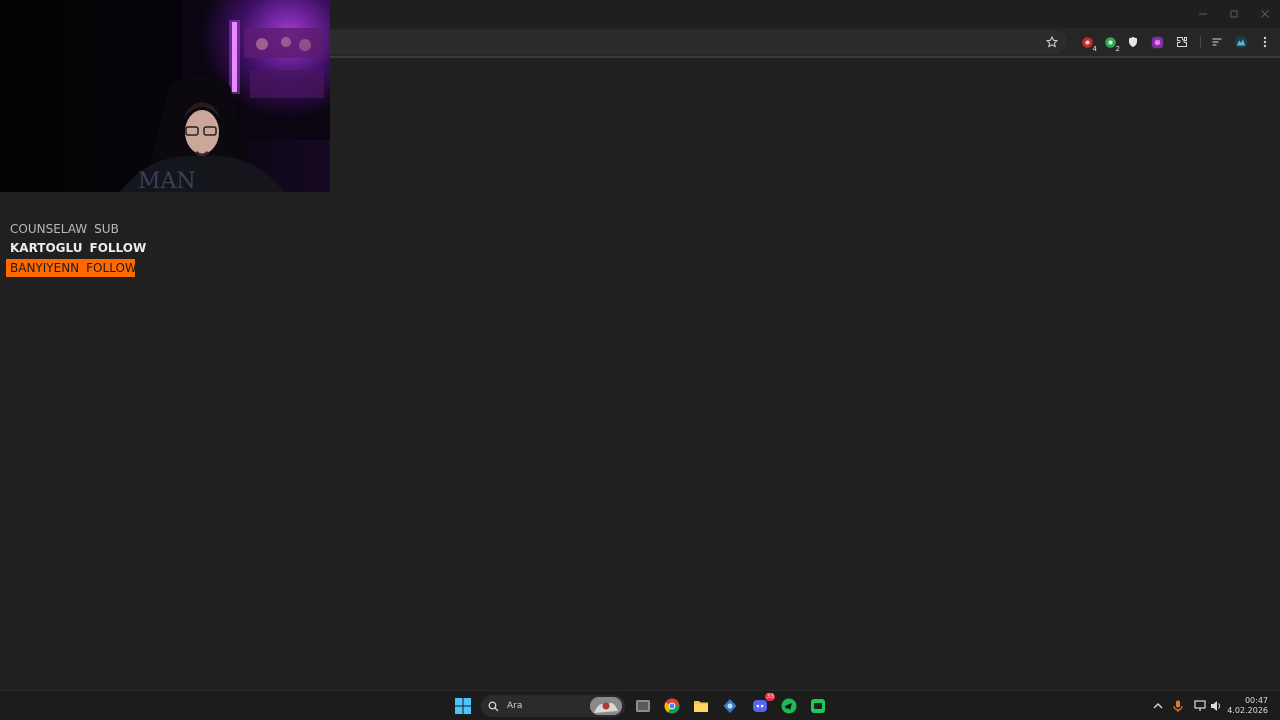  I want to click on window-controls, so click(1233, 14).